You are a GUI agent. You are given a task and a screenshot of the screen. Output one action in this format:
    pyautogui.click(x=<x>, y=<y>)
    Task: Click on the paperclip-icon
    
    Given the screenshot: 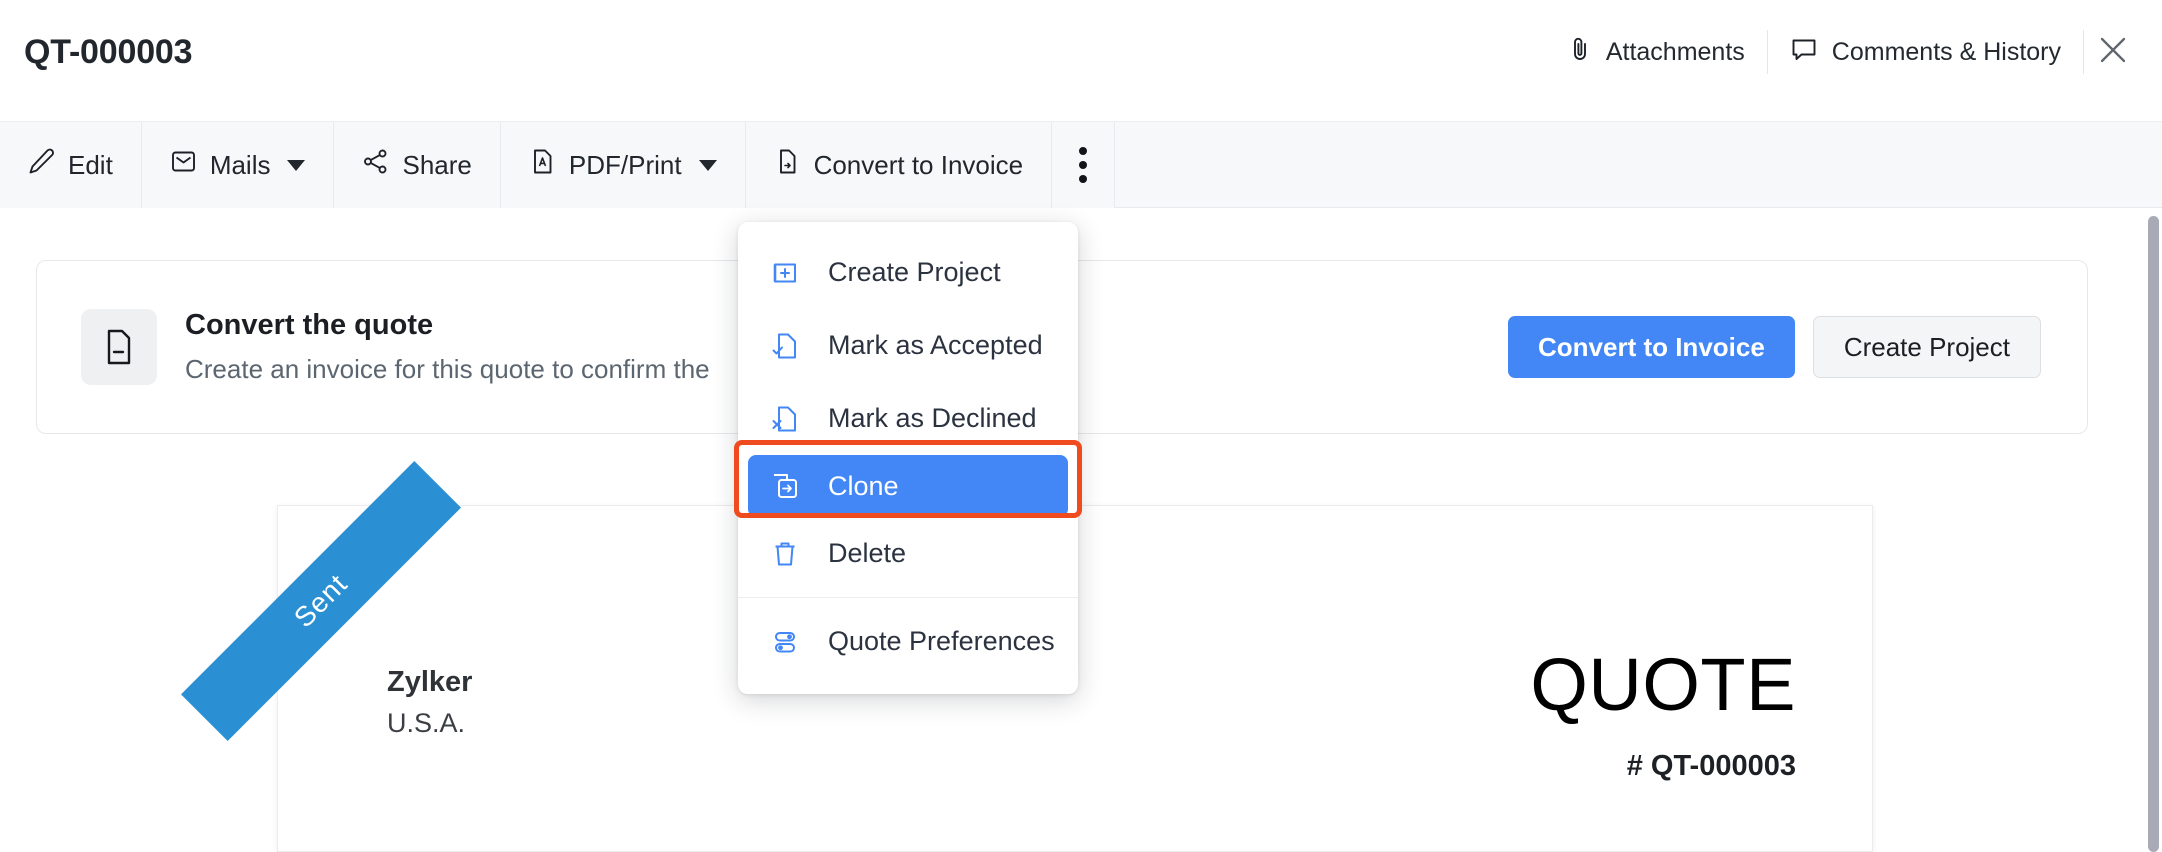 What is the action you would take?
    pyautogui.click(x=1580, y=52)
    